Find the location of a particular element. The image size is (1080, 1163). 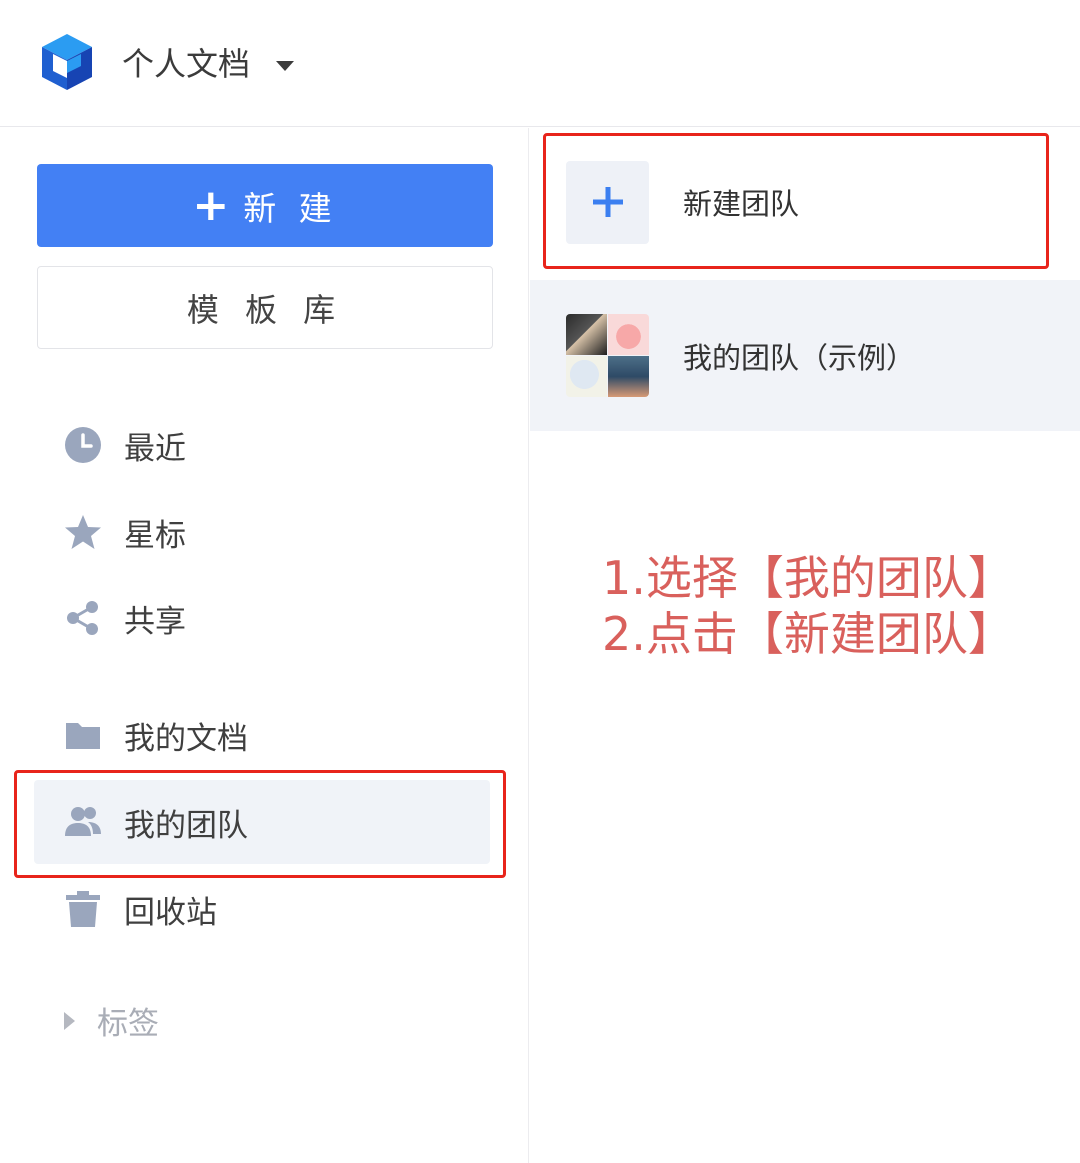

instruction-line: 2.点击【新建团队】 is located at coordinates (808, 634).